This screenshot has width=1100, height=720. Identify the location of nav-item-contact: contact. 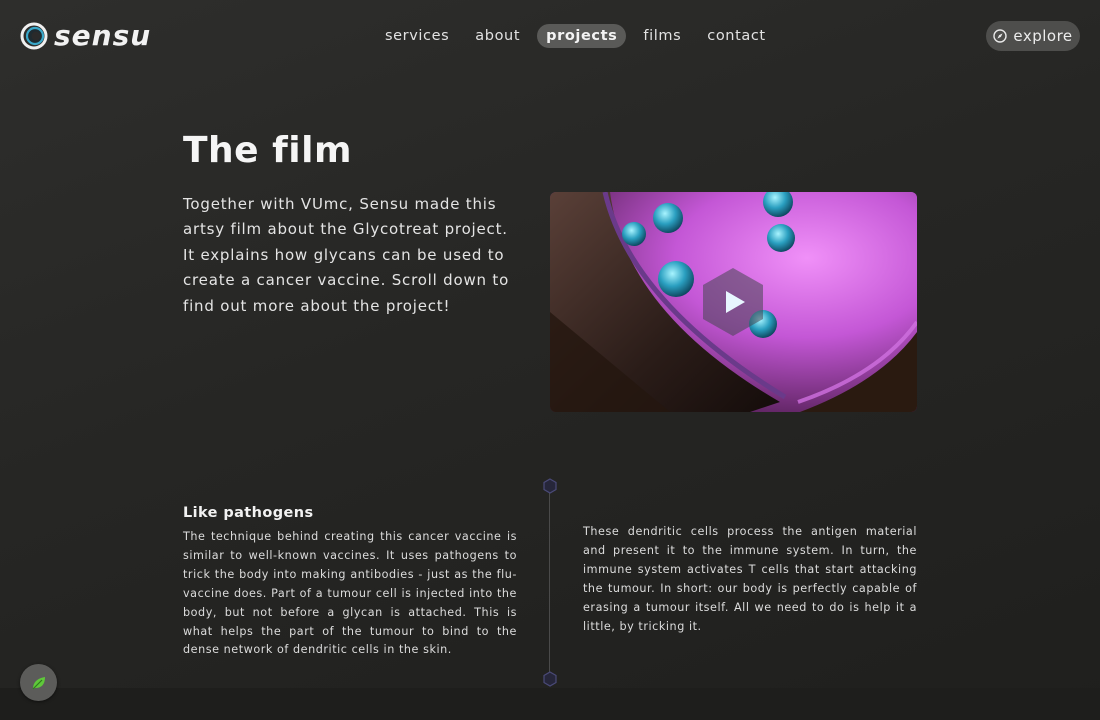
(736, 36).